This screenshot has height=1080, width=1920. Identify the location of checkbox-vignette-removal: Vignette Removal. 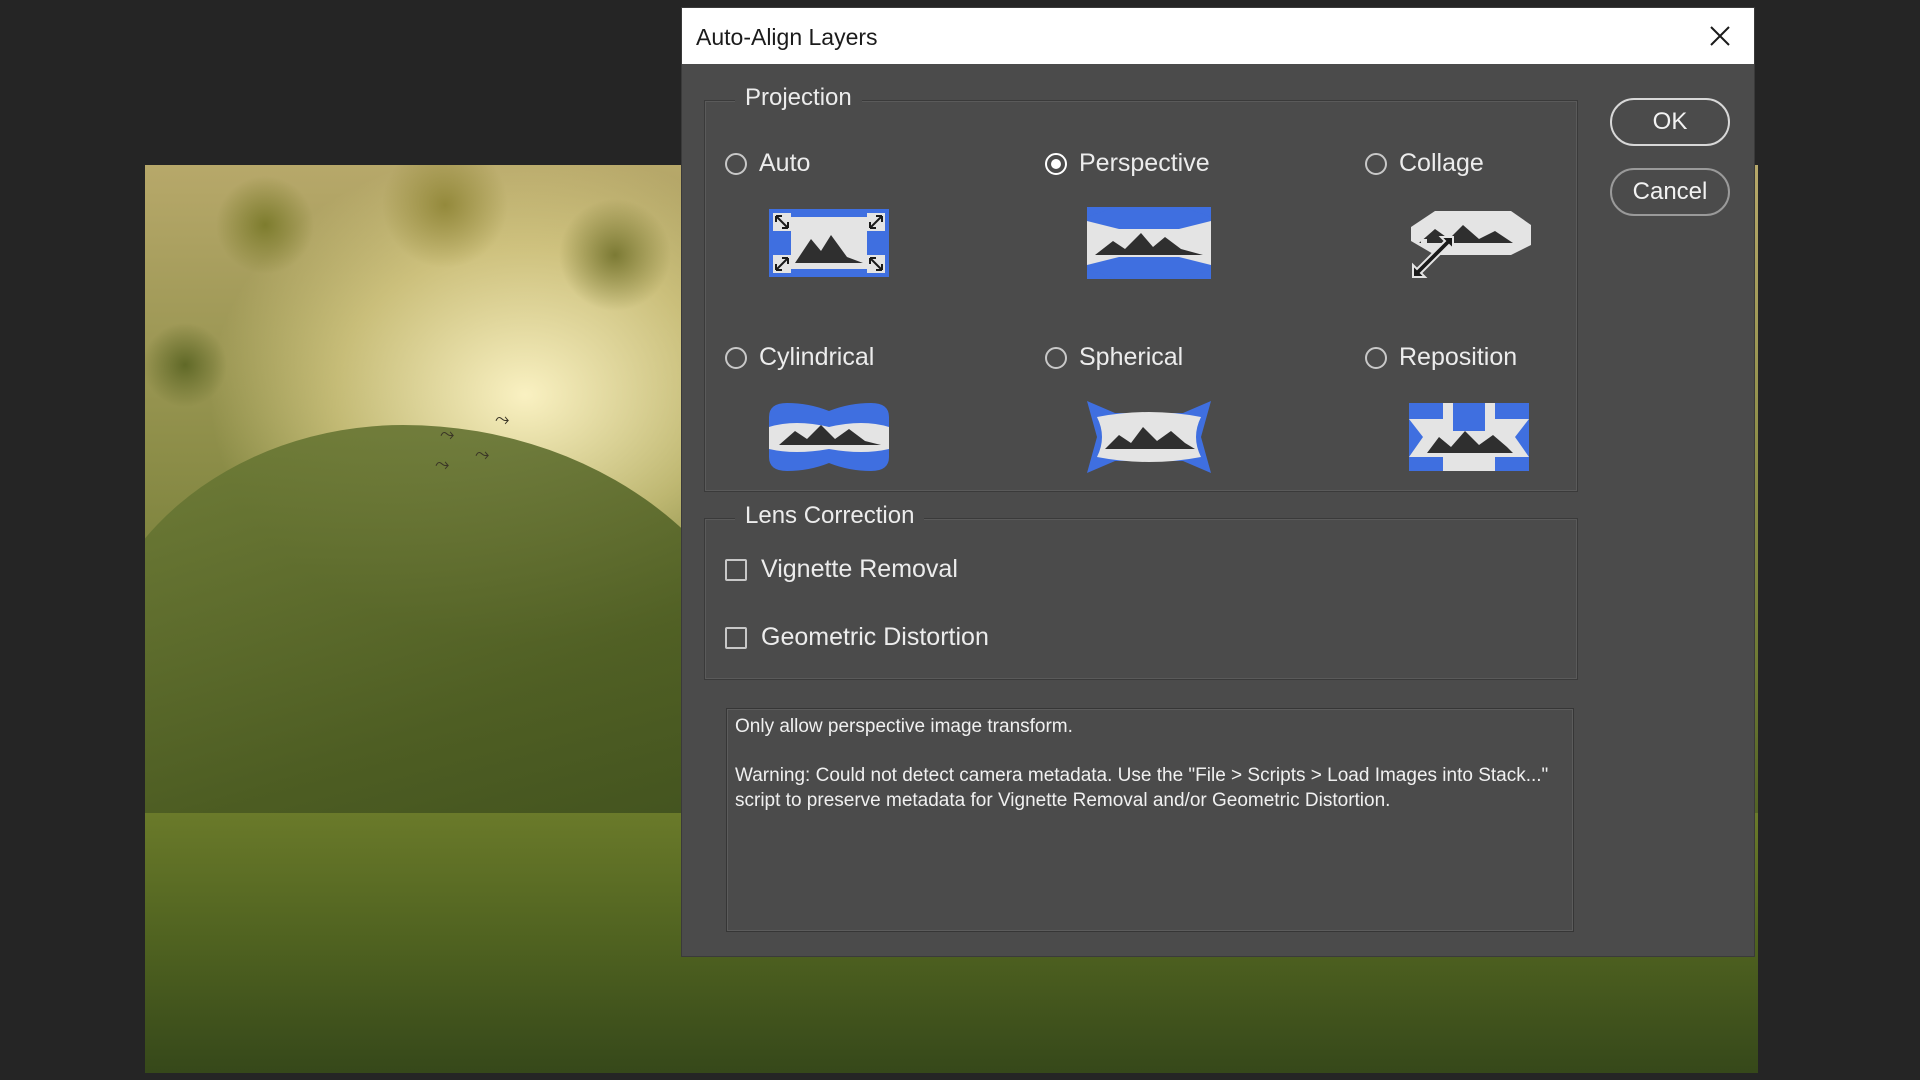
(841, 569).